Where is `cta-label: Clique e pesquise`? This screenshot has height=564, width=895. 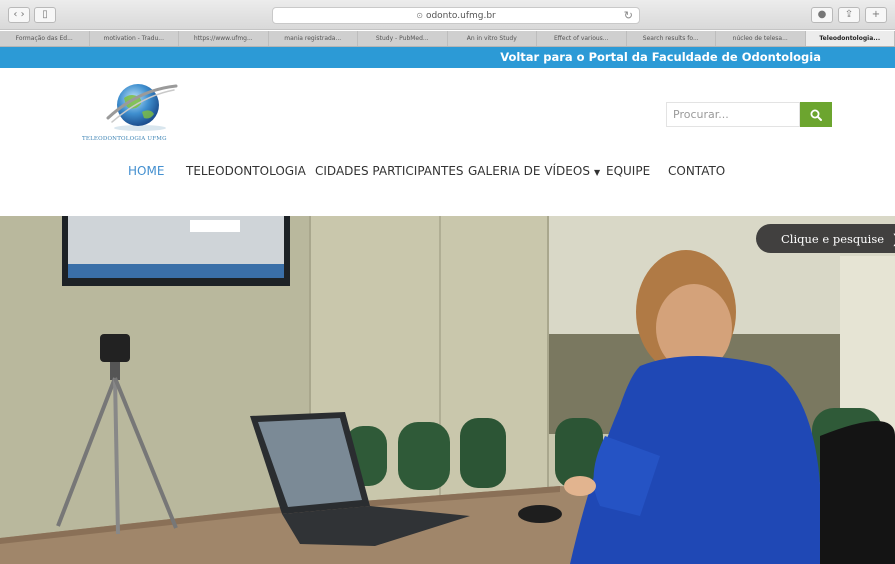
cta-label: Clique e pesquise is located at coordinates (833, 238).